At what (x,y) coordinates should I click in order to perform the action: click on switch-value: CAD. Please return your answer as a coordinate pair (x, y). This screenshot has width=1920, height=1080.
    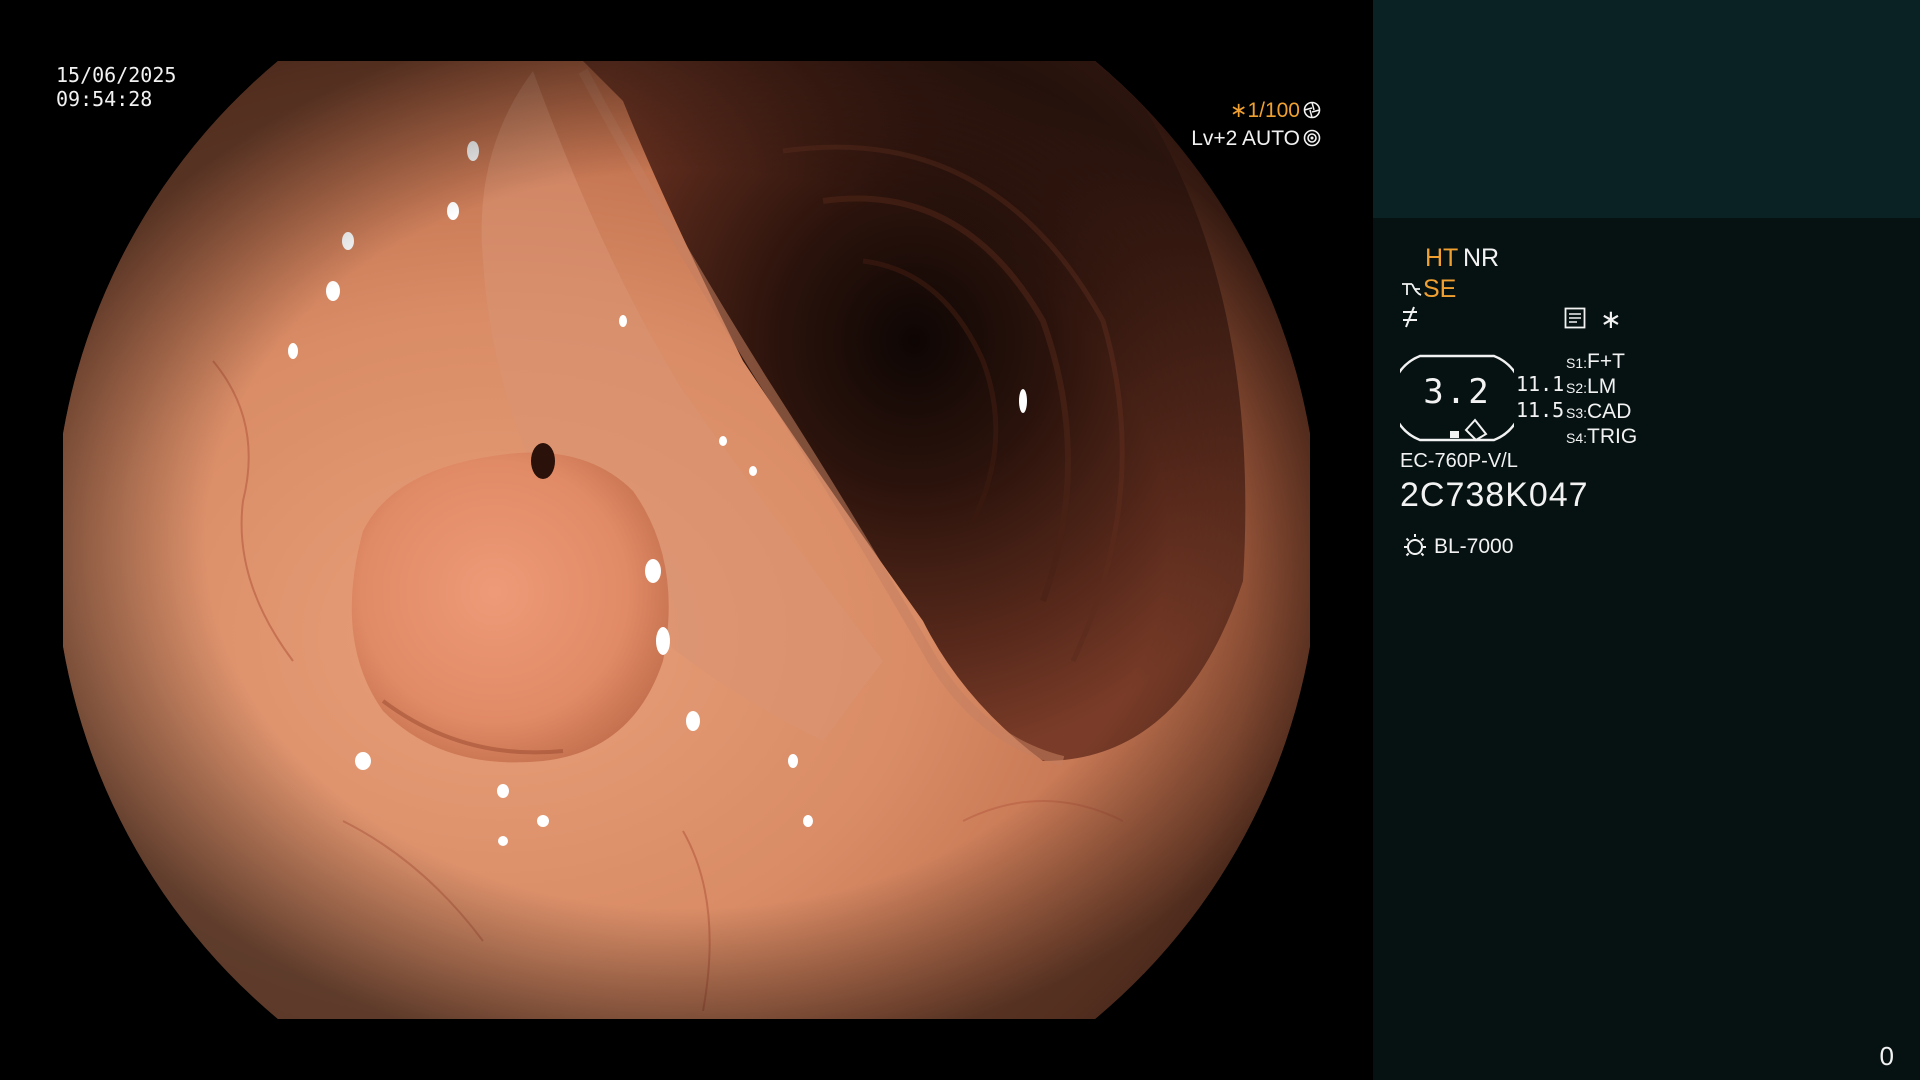
    Looking at the image, I should click on (1609, 411).